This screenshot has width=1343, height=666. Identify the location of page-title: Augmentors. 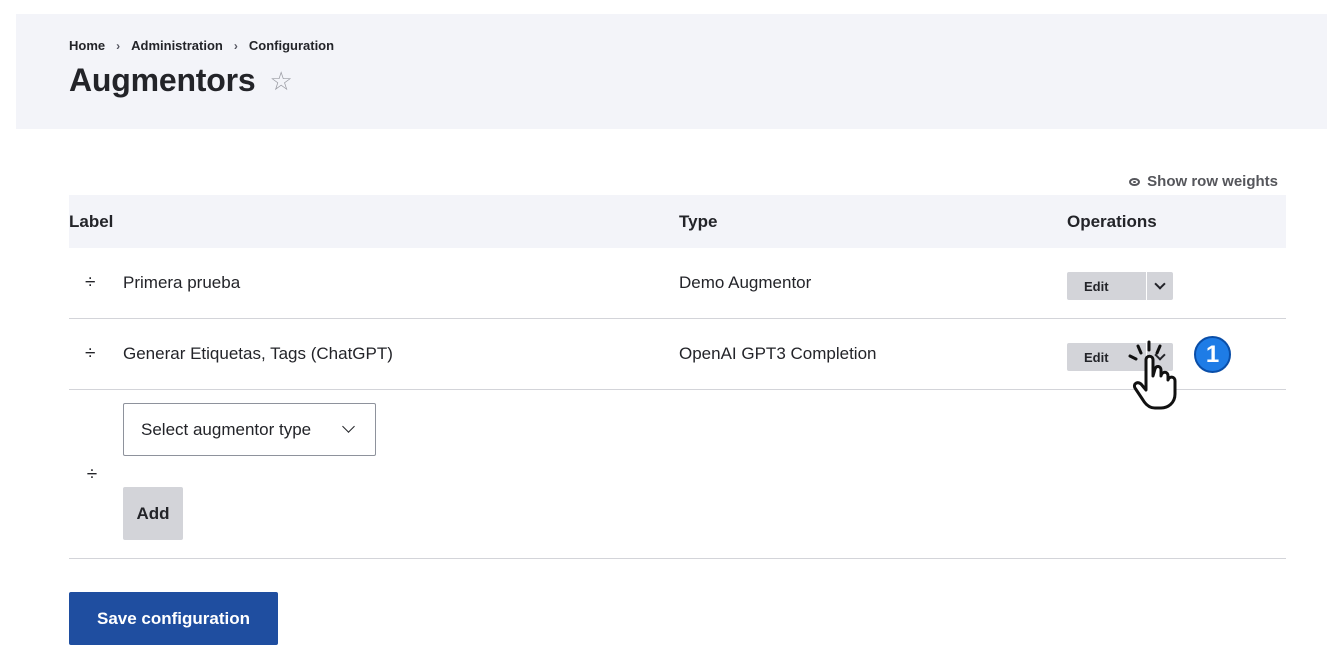
(162, 80).